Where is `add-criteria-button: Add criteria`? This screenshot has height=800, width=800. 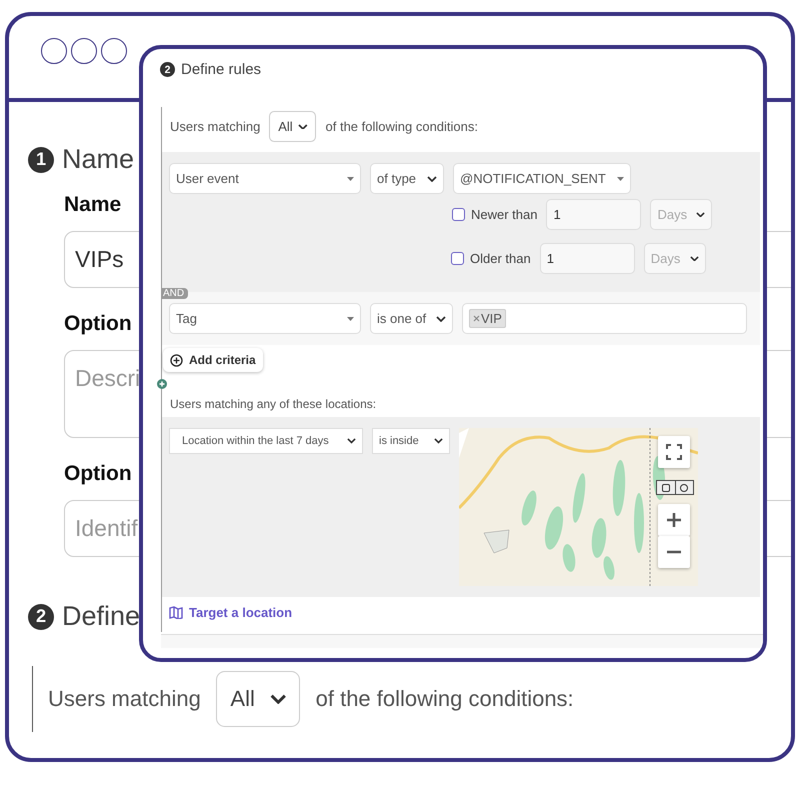 add-criteria-button: Add criteria is located at coordinates (213, 360).